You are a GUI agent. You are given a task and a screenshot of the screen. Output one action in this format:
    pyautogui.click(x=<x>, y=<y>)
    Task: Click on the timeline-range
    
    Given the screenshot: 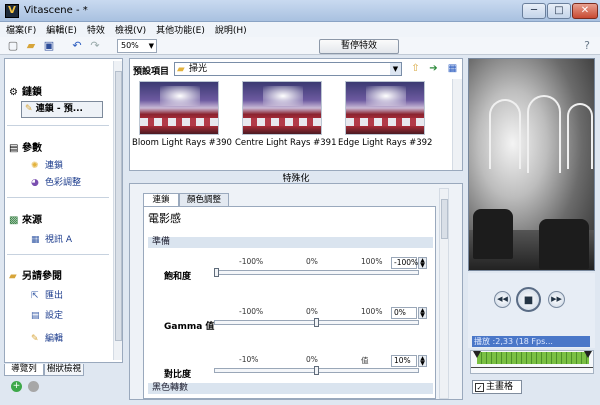 What is the action you would take?
    pyautogui.click(x=533, y=358)
    